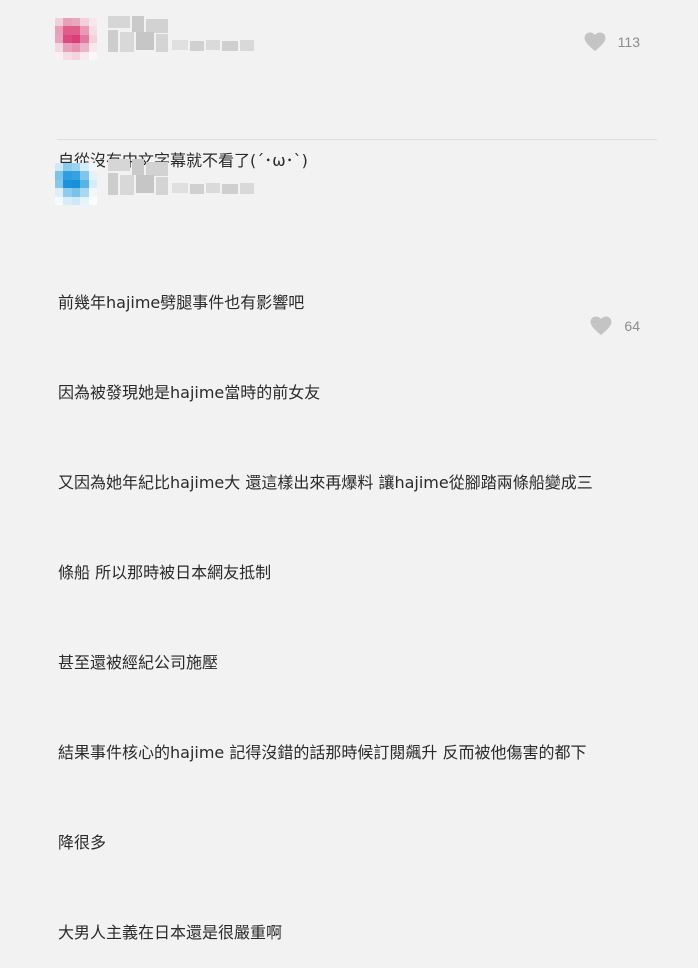 Image resolution: width=698 pixels, height=968 pixels. I want to click on comment-line: 又因為她年紀比hajime大 還這樣出來再爆料 讓hajime從腳踏兩條船變成三, so click(325, 482).